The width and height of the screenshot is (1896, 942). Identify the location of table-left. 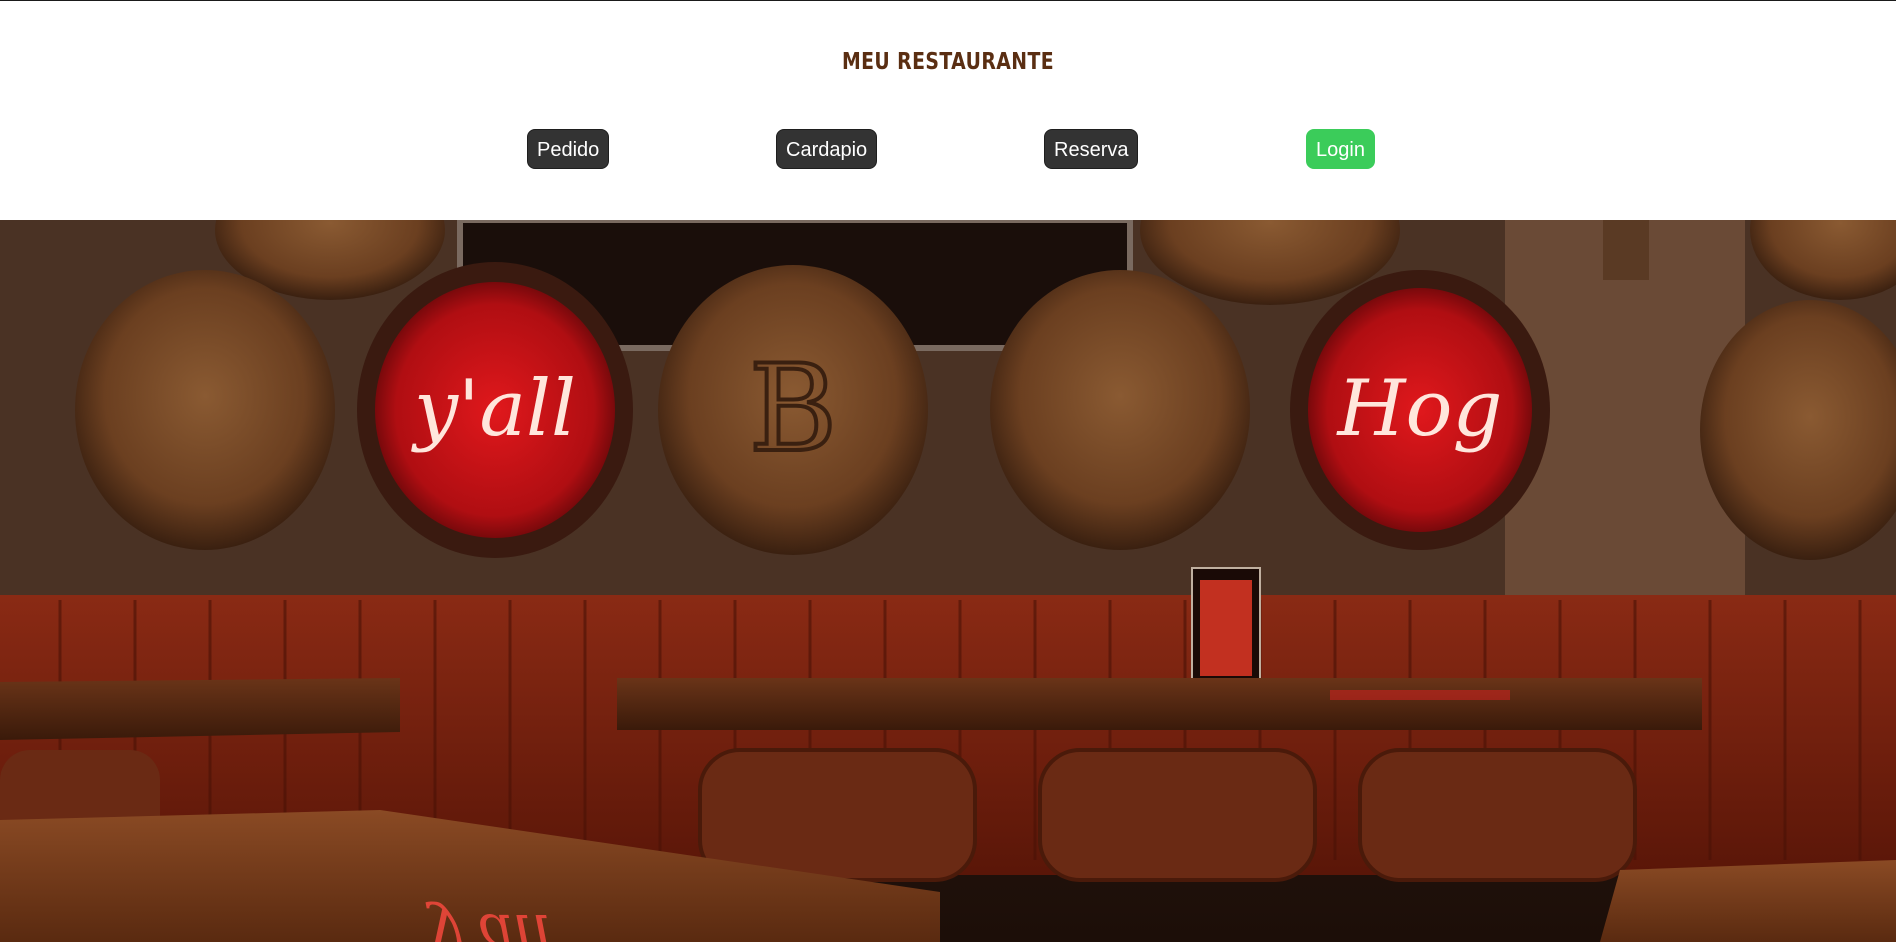
(200, 709).